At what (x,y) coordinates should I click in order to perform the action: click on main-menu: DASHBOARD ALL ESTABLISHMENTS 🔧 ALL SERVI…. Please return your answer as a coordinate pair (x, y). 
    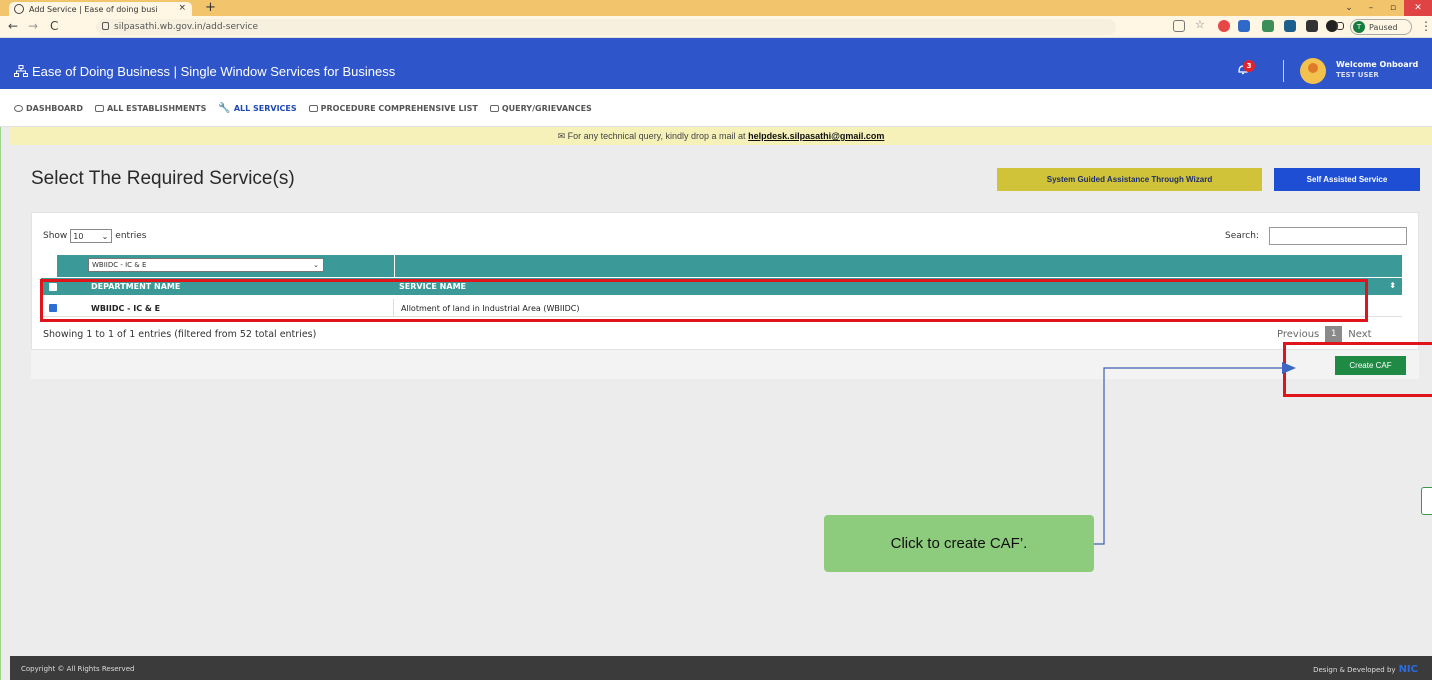
    Looking at the image, I should click on (303, 108).